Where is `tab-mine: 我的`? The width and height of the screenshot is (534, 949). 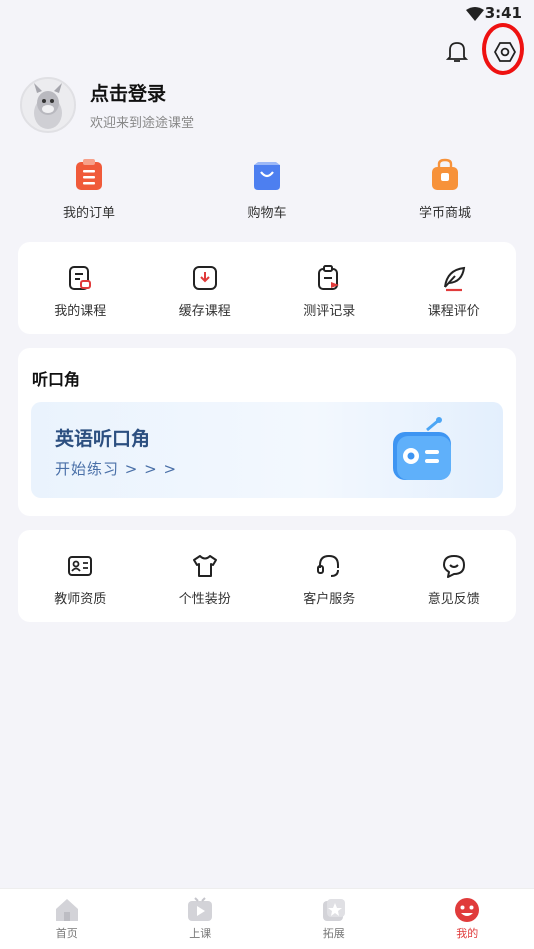 tab-mine: 我的 is located at coordinates (467, 919).